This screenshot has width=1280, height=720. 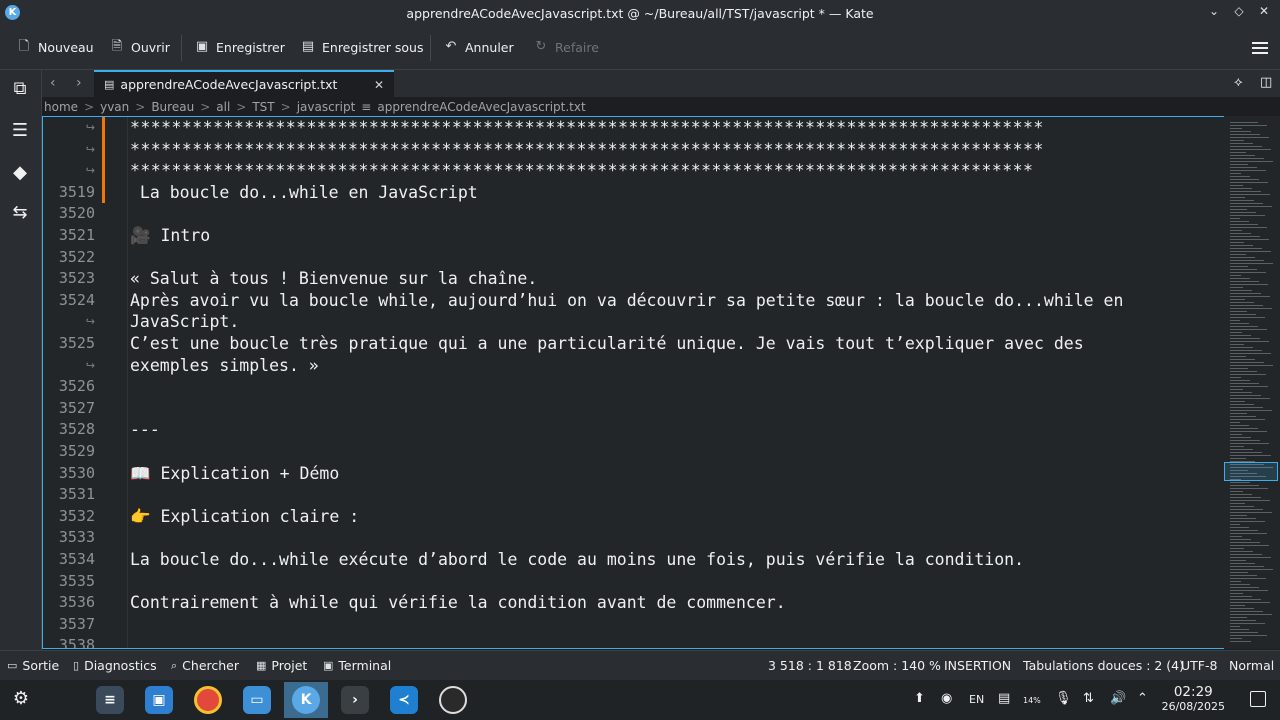 I want to click on diagnostics-button: ▯ Diagnostics, so click(x=115, y=665).